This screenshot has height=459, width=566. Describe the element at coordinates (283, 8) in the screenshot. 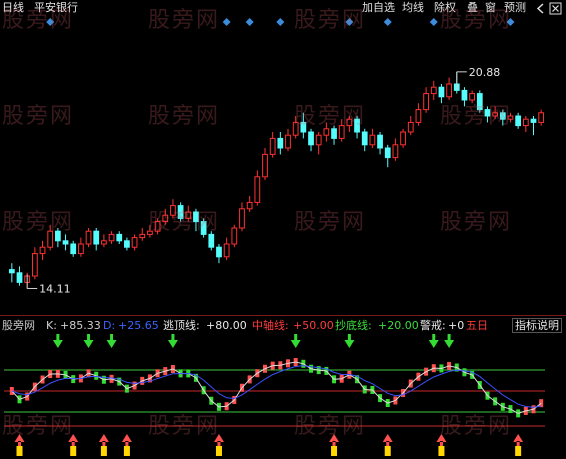

I see `title-bar: 日线 平安银行 加自选 均线 除权 叠 窗 预测` at that location.